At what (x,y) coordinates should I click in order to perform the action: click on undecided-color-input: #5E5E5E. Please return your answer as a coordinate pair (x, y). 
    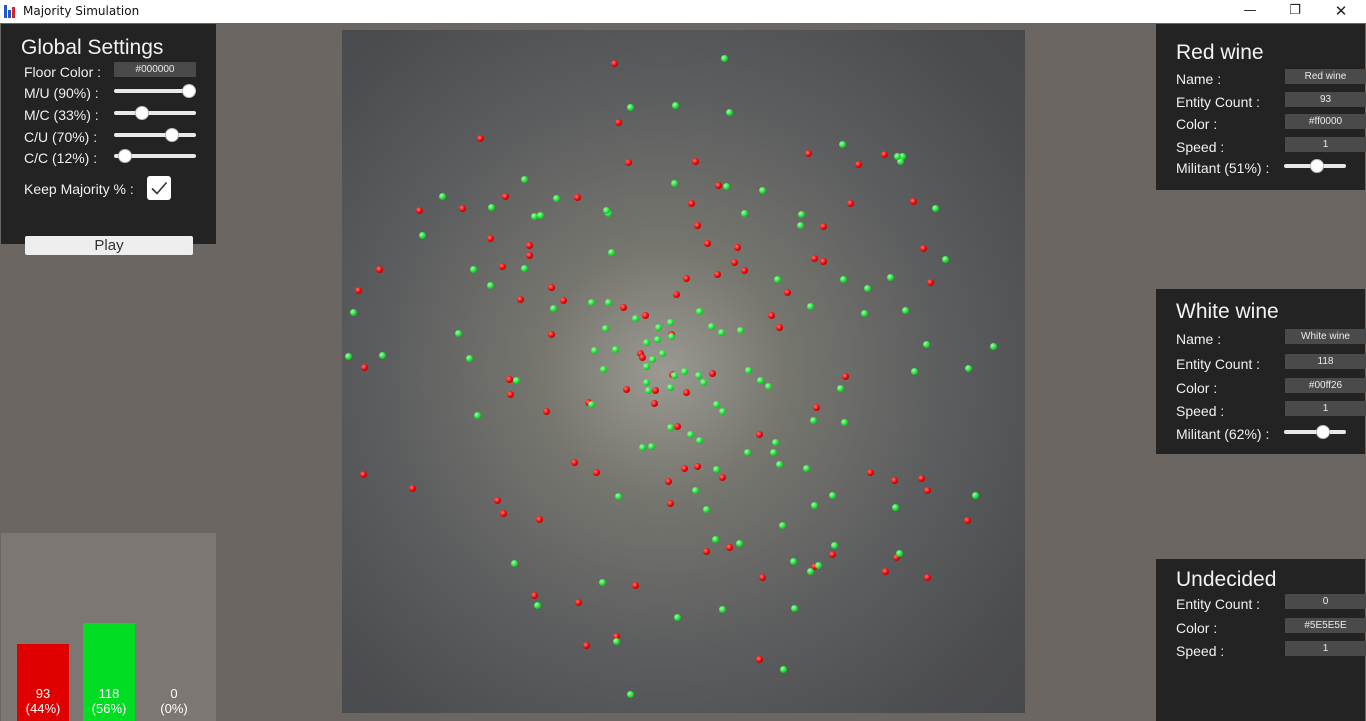
    Looking at the image, I should click on (1325, 625).